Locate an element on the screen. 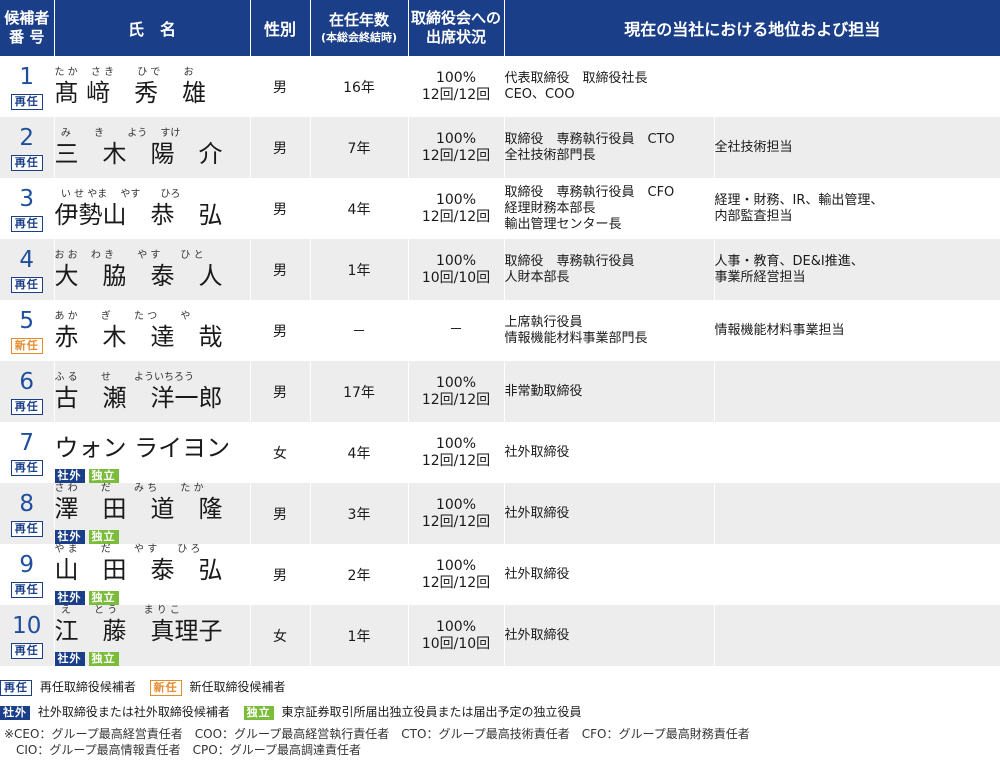  years-in-office: 7年 is located at coordinates (359, 147).